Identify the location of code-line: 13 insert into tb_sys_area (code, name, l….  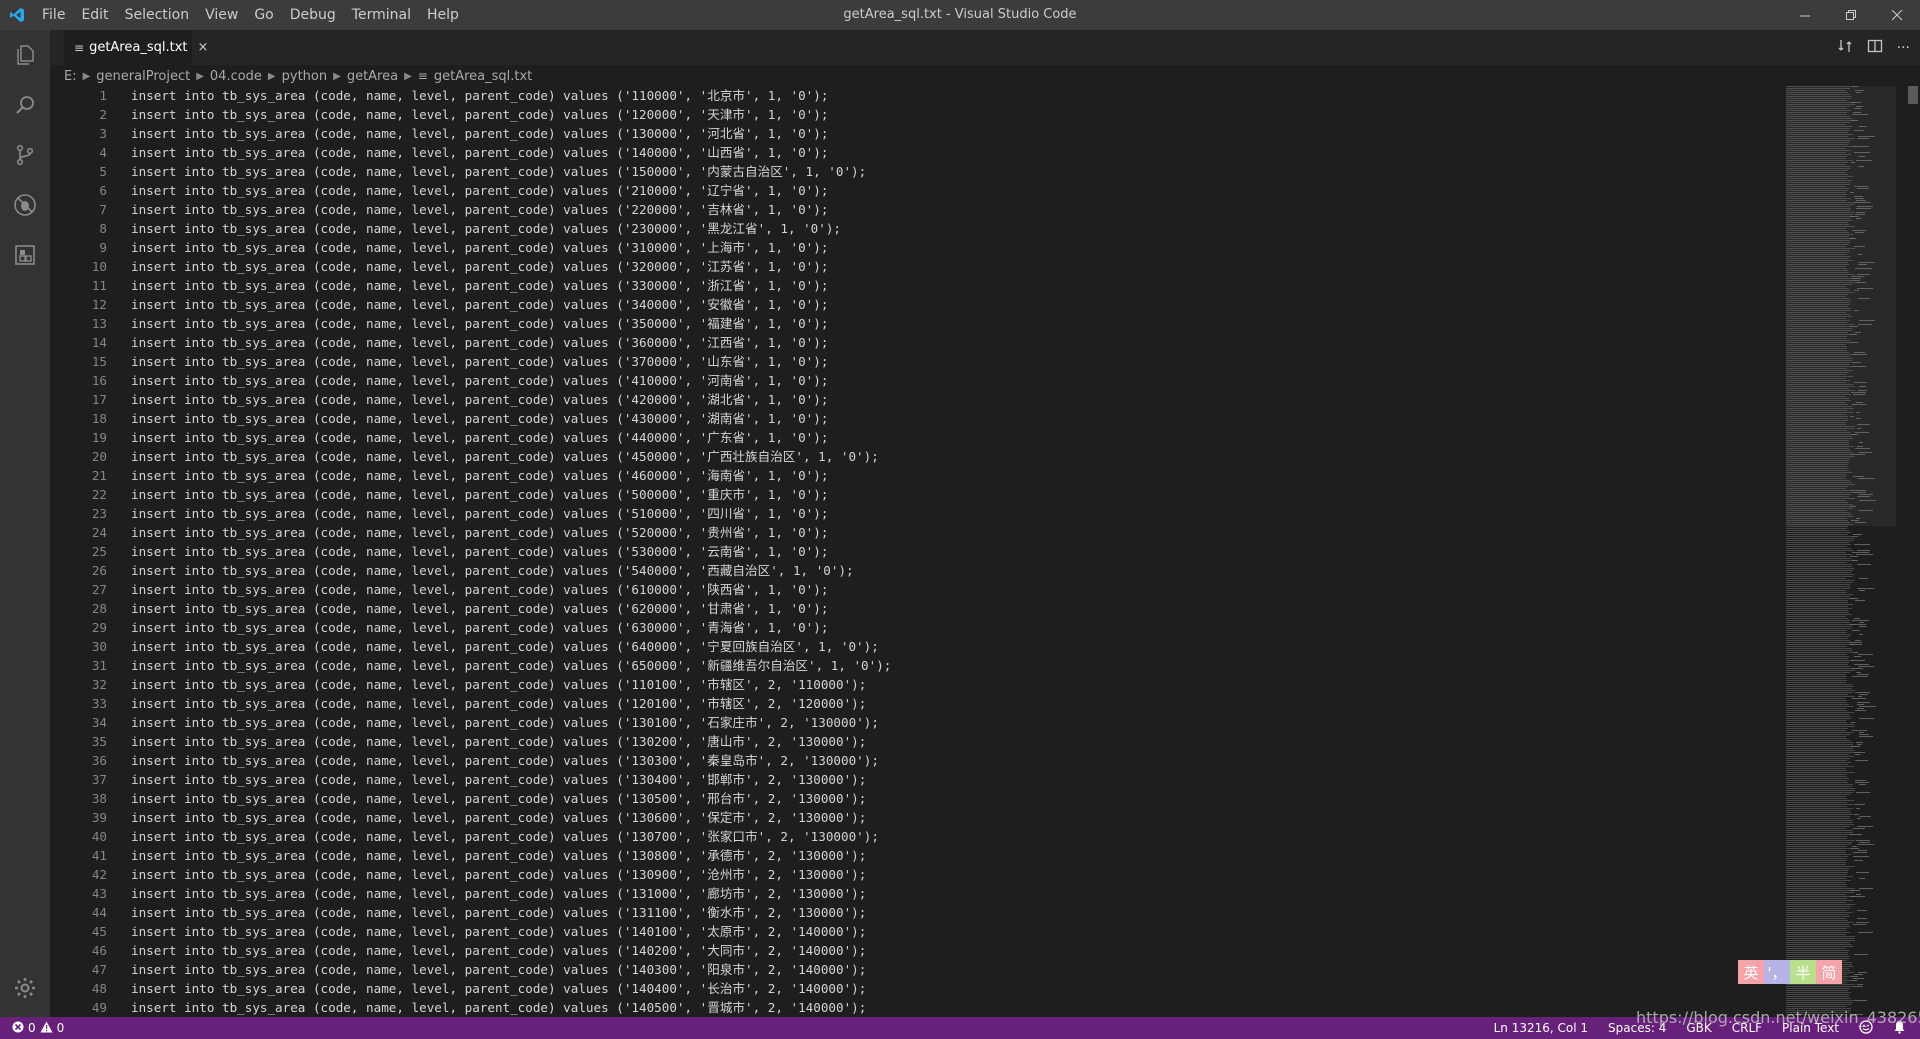
(940, 323).